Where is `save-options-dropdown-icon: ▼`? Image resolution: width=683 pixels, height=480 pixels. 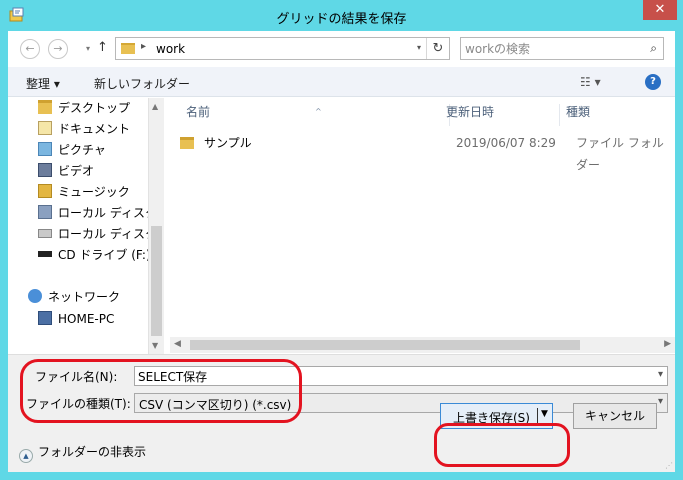 save-options-dropdown-icon: ▼ is located at coordinates (544, 414).